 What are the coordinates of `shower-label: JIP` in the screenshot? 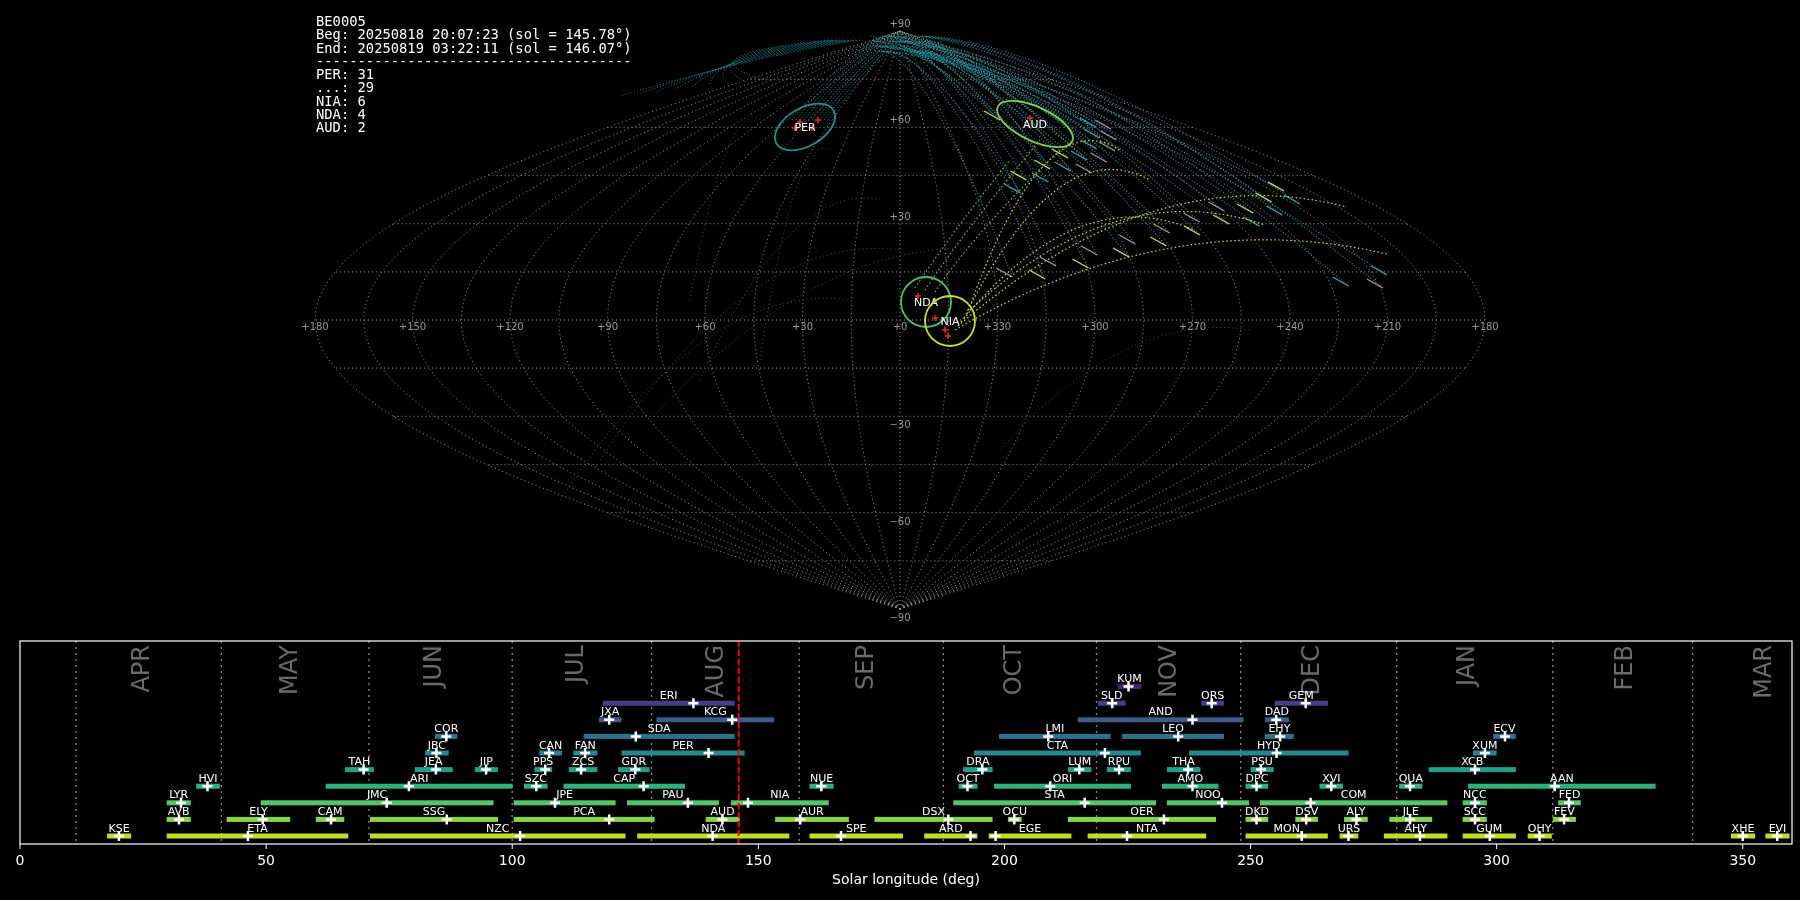 It's located at (486, 762).